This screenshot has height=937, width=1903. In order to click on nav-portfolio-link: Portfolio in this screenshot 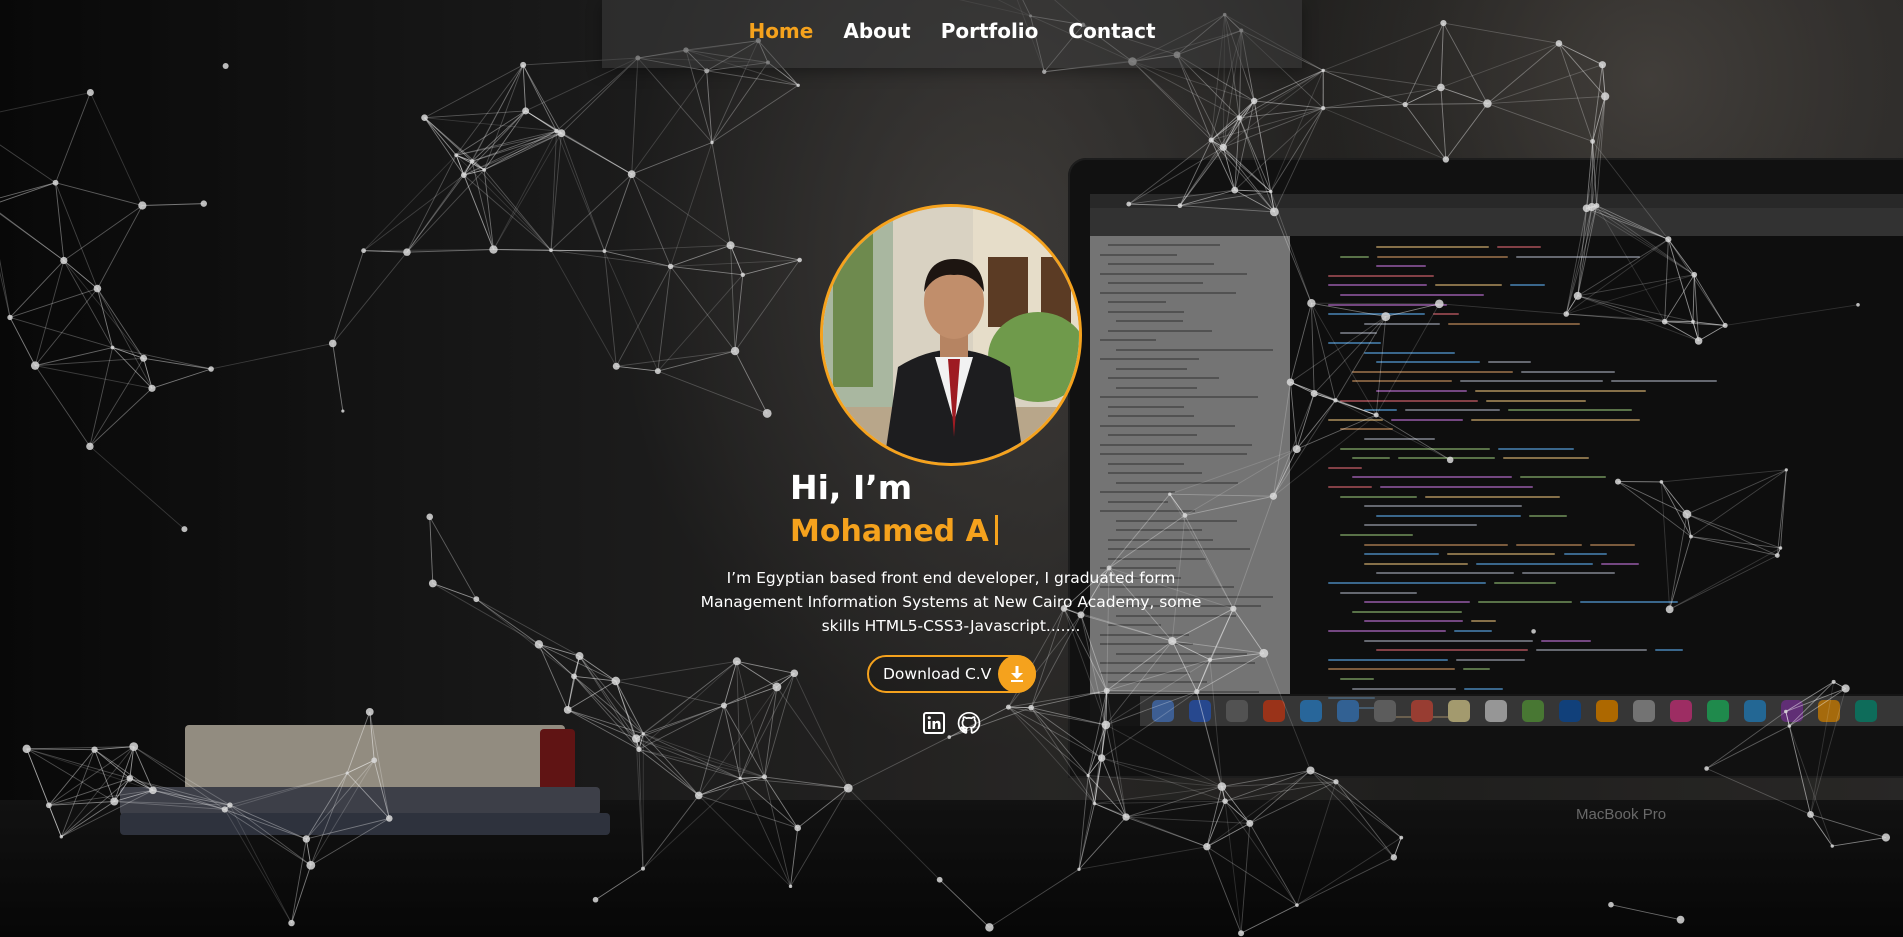, I will do `click(990, 31)`.